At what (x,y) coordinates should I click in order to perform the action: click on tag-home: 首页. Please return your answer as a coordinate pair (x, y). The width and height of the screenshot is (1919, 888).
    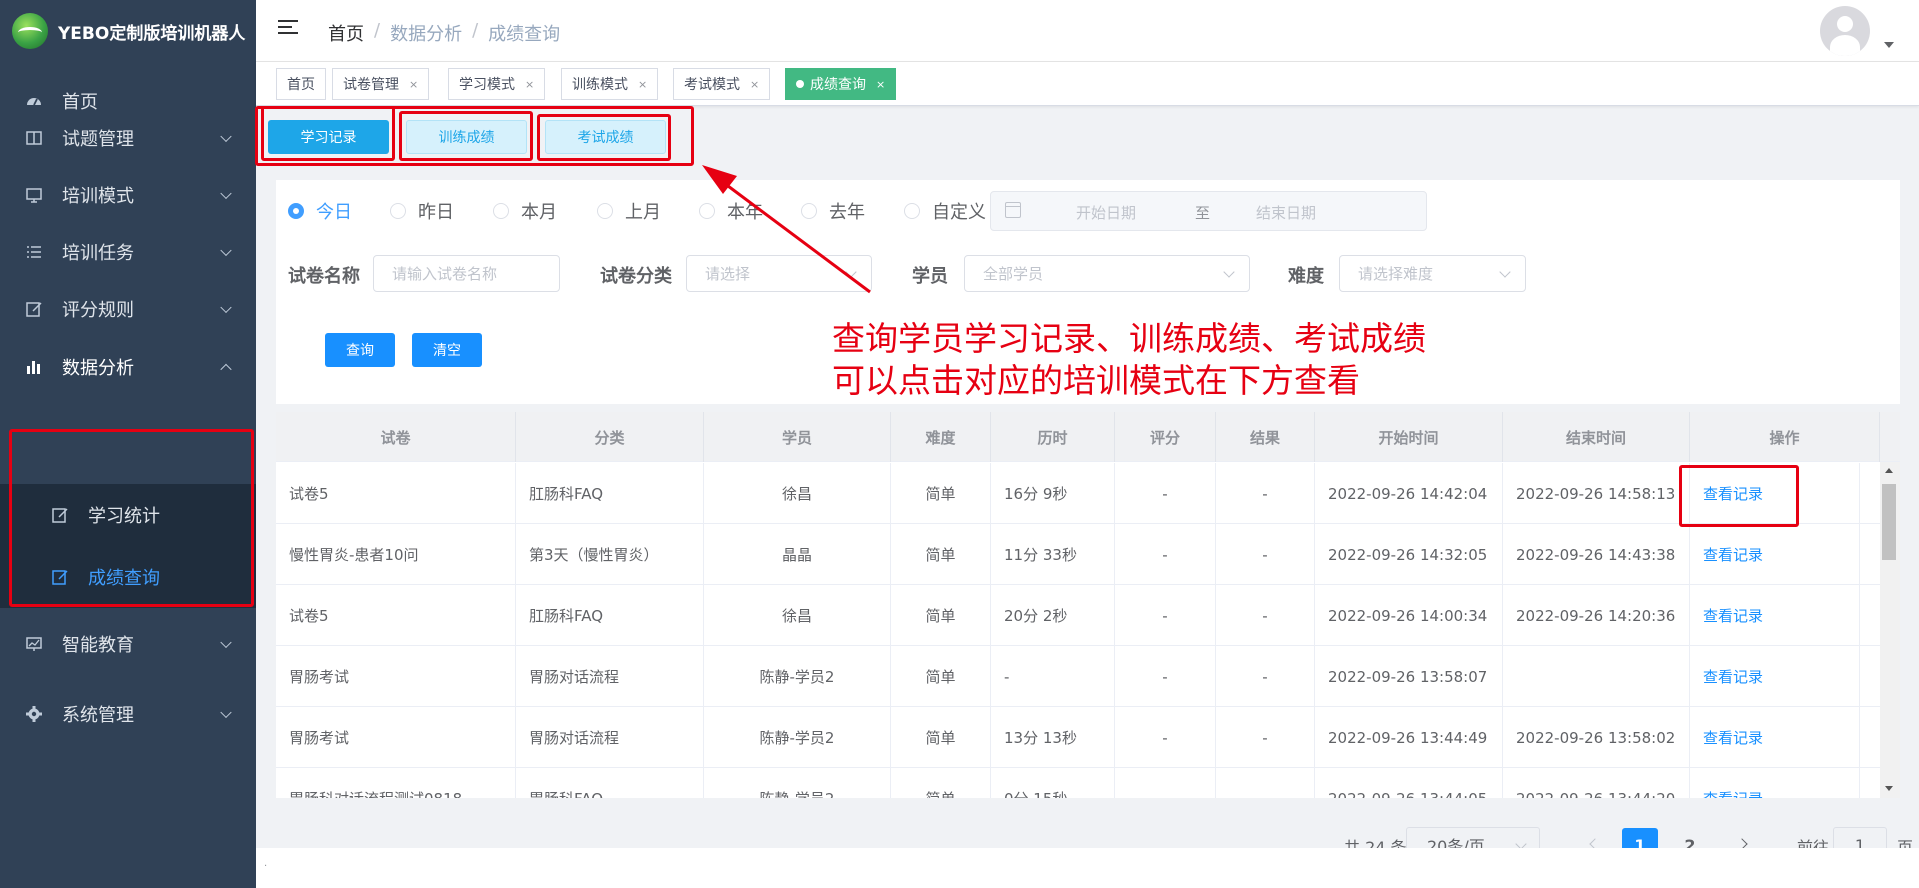
    Looking at the image, I should click on (301, 84).